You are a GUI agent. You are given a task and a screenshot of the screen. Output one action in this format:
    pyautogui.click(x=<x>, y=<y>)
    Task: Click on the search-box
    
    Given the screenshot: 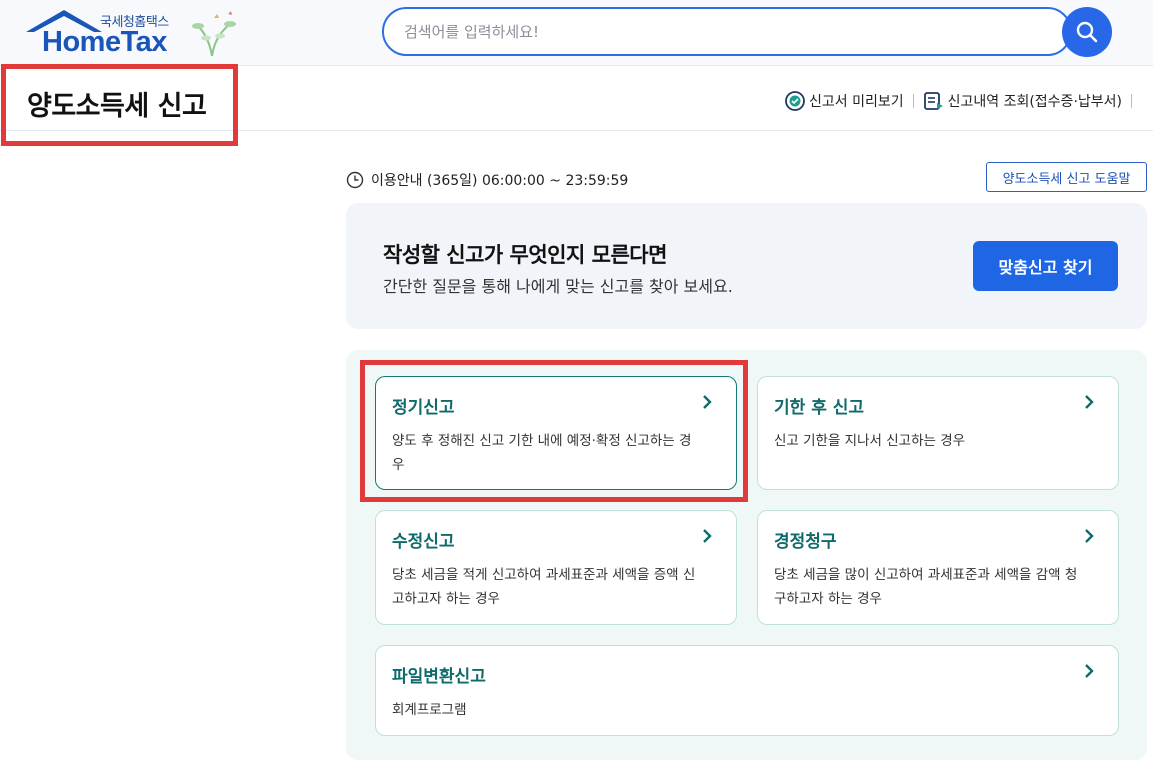 What is the action you would take?
    pyautogui.click(x=727, y=31)
    